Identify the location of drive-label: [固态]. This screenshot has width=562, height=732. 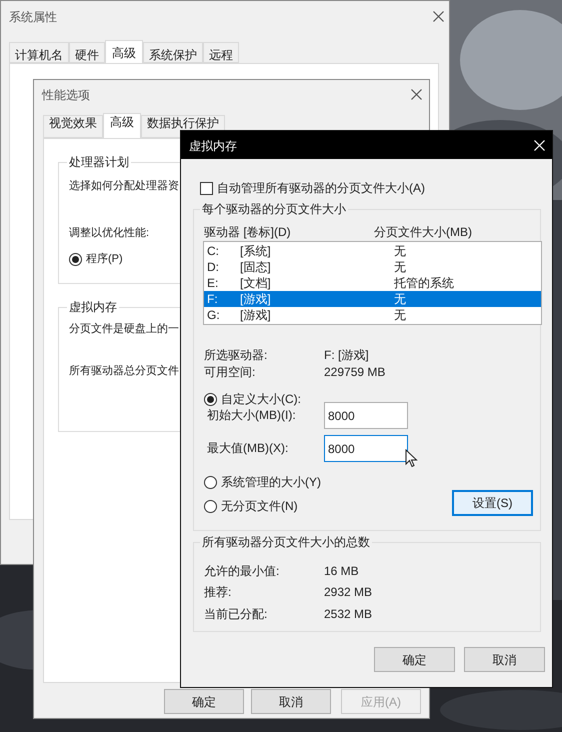
(256, 267).